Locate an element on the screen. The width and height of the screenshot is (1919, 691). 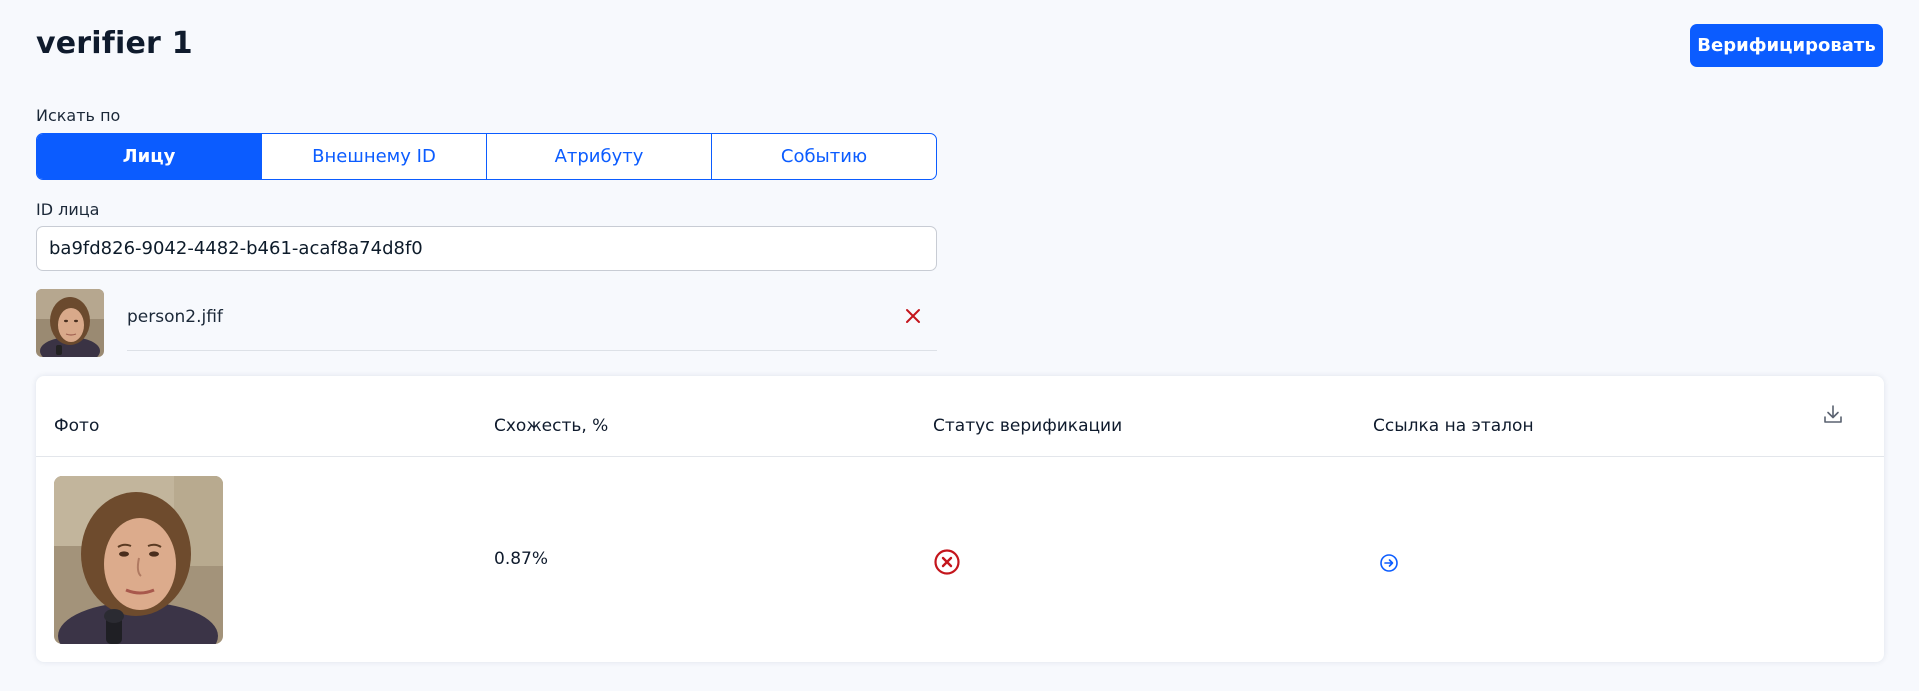
face-id-label: ID лица is located at coordinates (68, 209).